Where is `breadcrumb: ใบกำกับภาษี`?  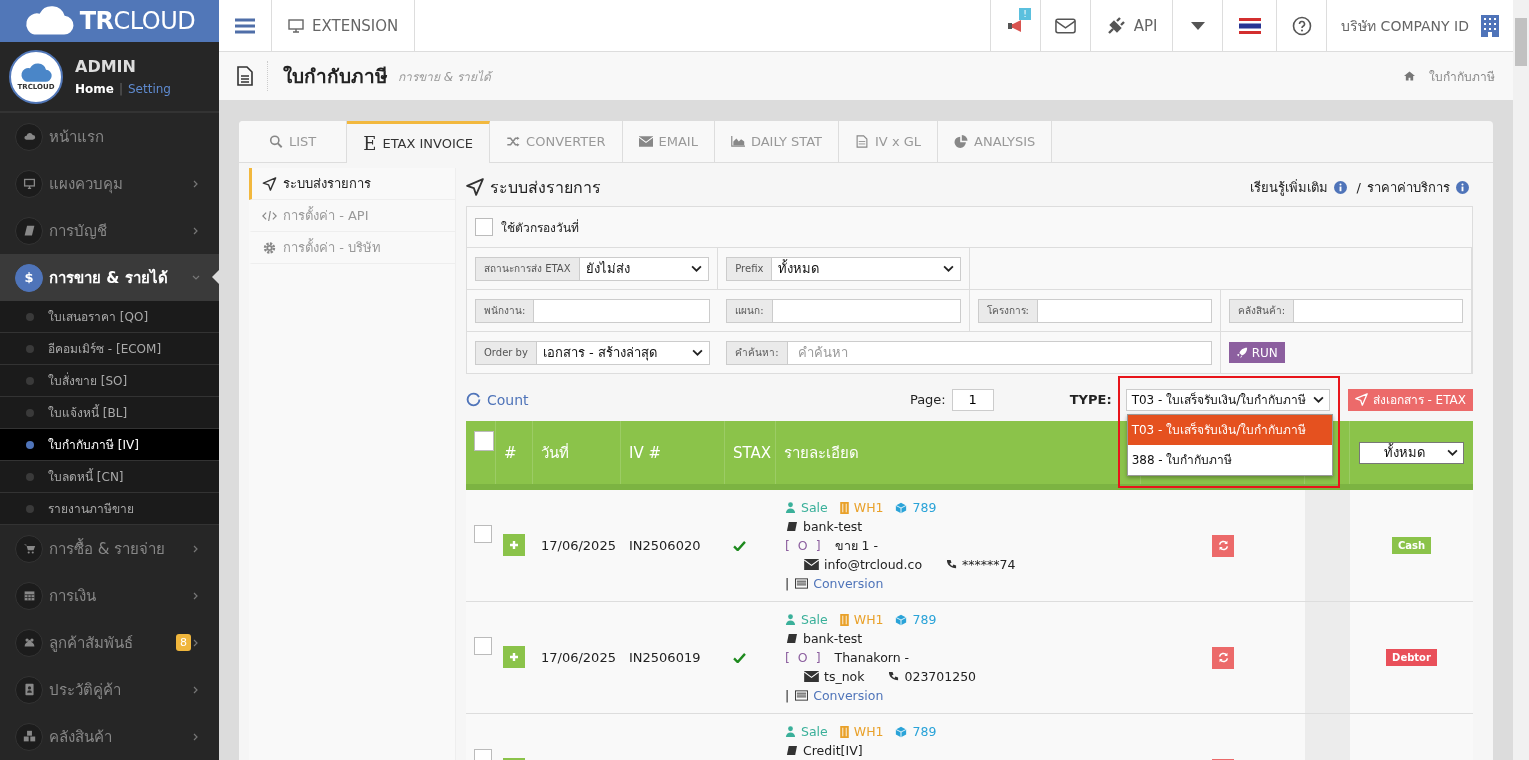 breadcrumb: ใบกำกับภาษี is located at coordinates (1462, 76).